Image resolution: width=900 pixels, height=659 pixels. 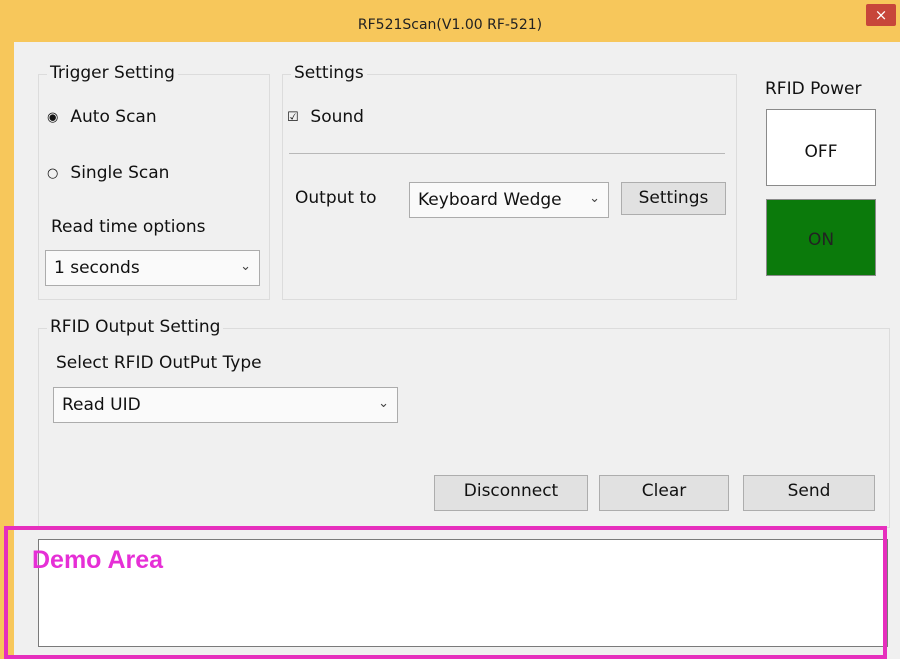 What do you see at coordinates (450, 25) in the screenshot?
I see `window-title: RF521Scan(V1.00 RF-521)` at bounding box center [450, 25].